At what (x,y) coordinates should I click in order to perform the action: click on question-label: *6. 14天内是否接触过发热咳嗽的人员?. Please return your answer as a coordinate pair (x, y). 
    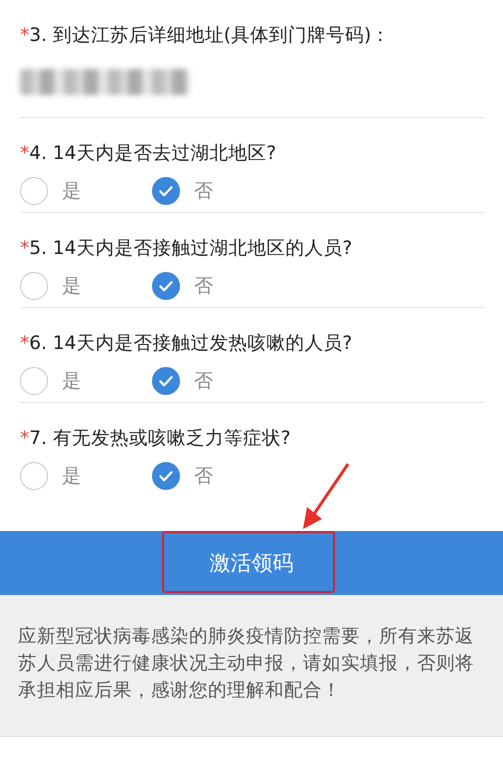
    Looking at the image, I should click on (187, 344).